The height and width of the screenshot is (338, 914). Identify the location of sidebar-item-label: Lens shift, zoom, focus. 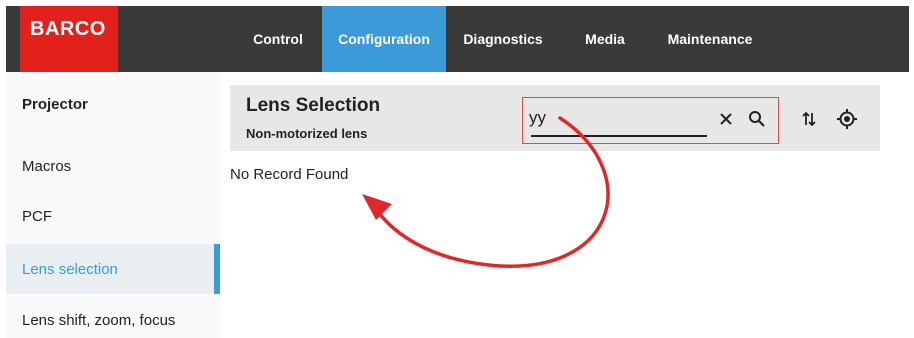
(99, 320).